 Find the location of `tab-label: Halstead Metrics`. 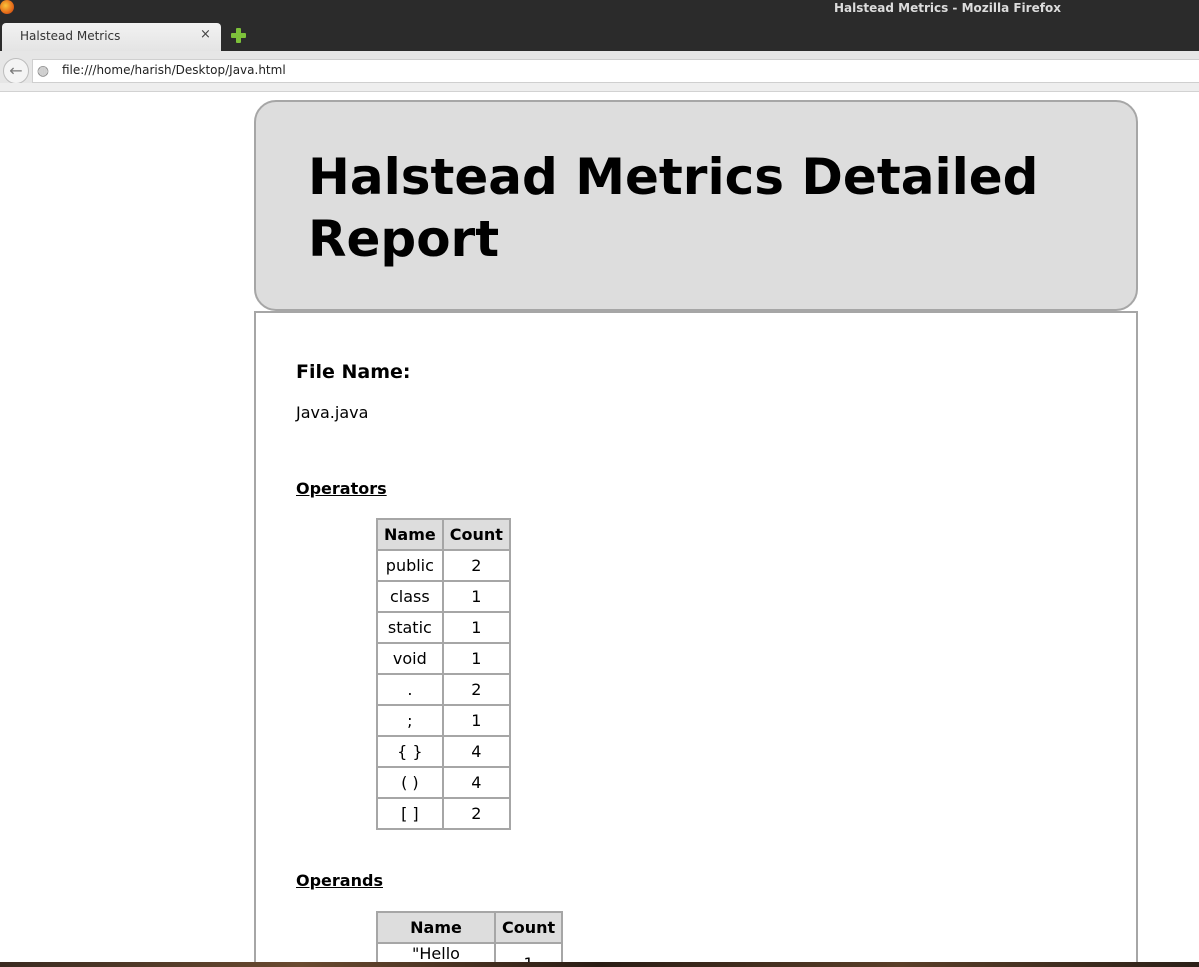

tab-label: Halstead Metrics is located at coordinates (70, 36).